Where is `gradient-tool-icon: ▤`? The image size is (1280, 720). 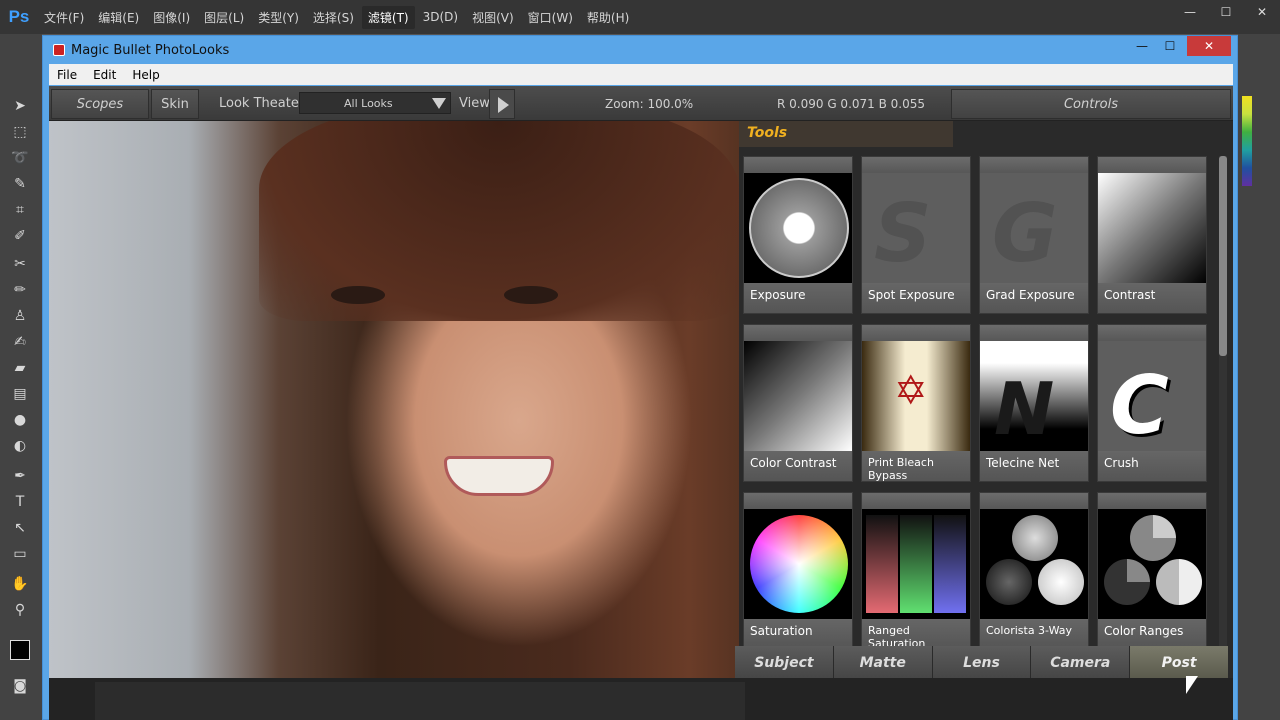 gradient-tool-icon: ▤ is located at coordinates (20, 394).